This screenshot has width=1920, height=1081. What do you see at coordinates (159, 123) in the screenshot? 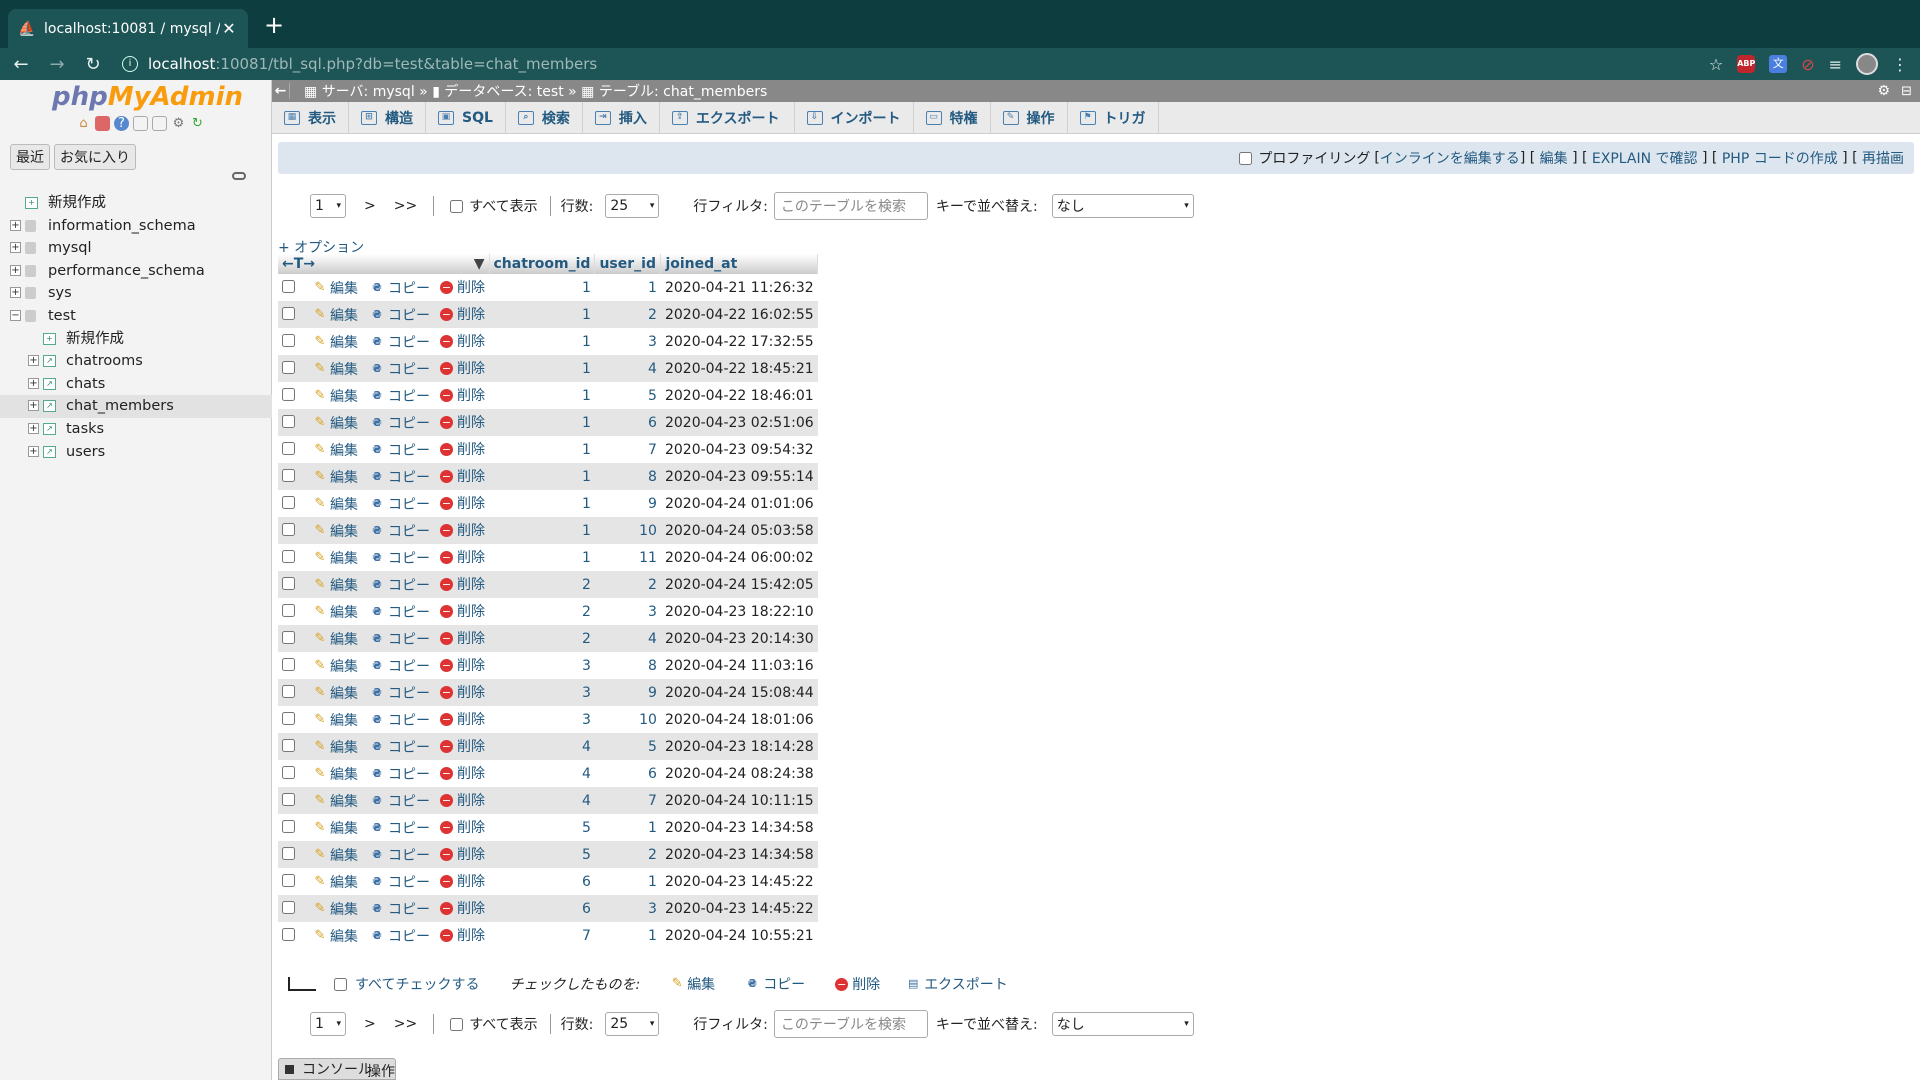
I see `docs2-icon` at bounding box center [159, 123].